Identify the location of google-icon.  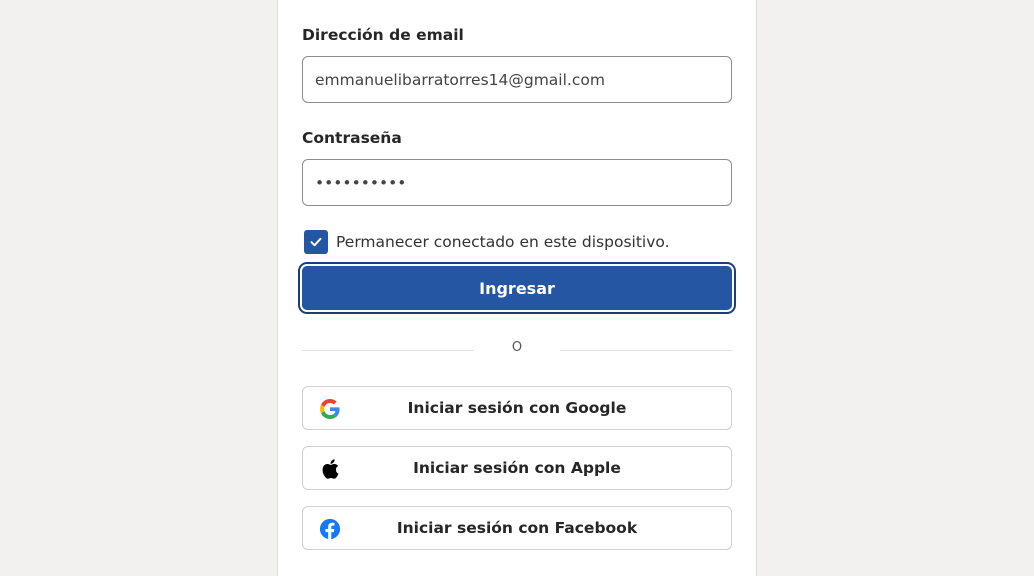
(330, 409).